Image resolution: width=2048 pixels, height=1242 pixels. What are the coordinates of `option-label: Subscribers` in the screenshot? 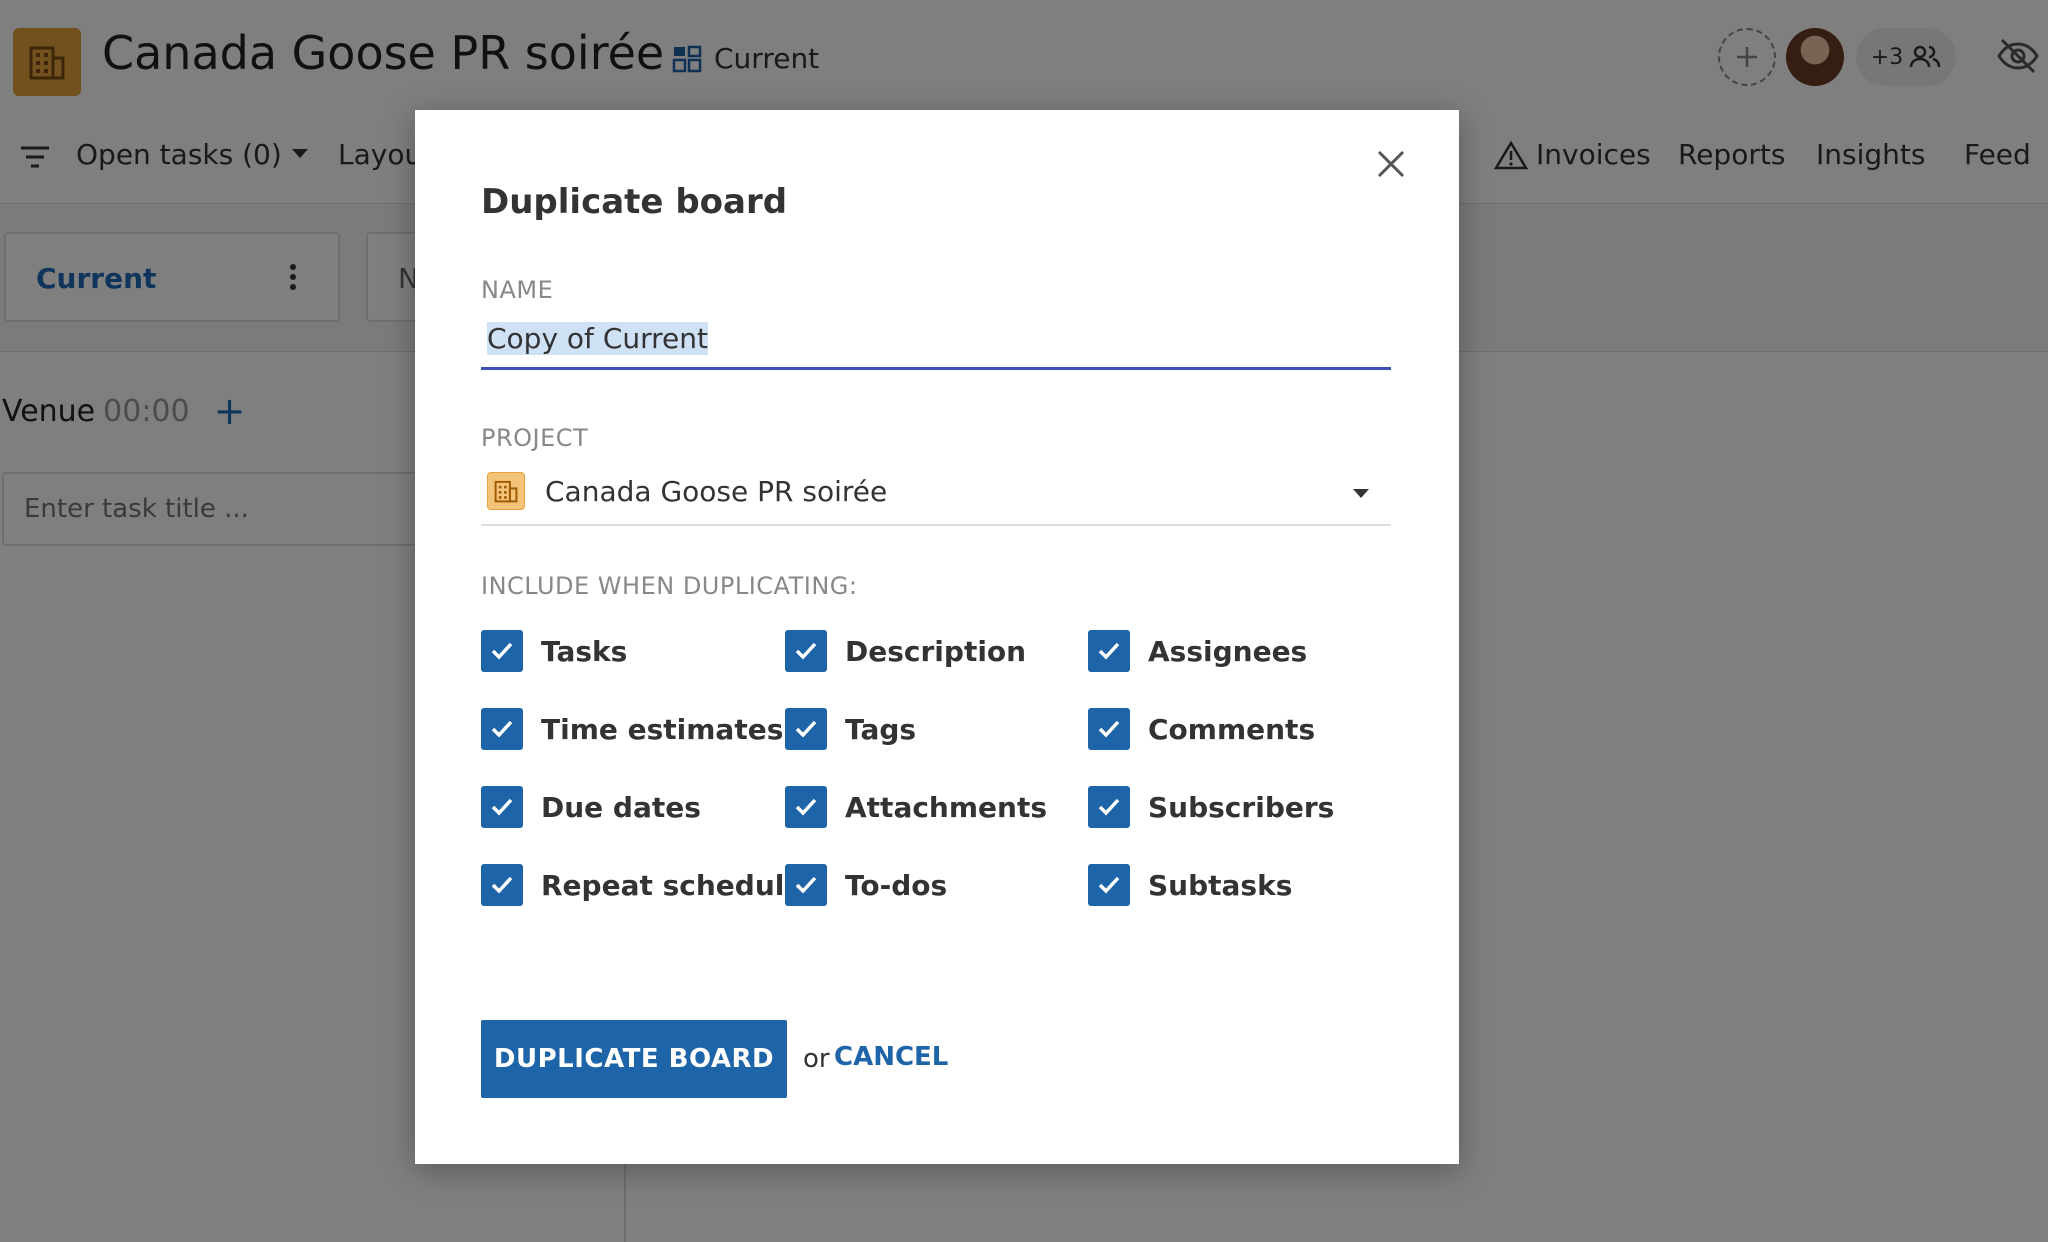 It's located at (1241, 807).